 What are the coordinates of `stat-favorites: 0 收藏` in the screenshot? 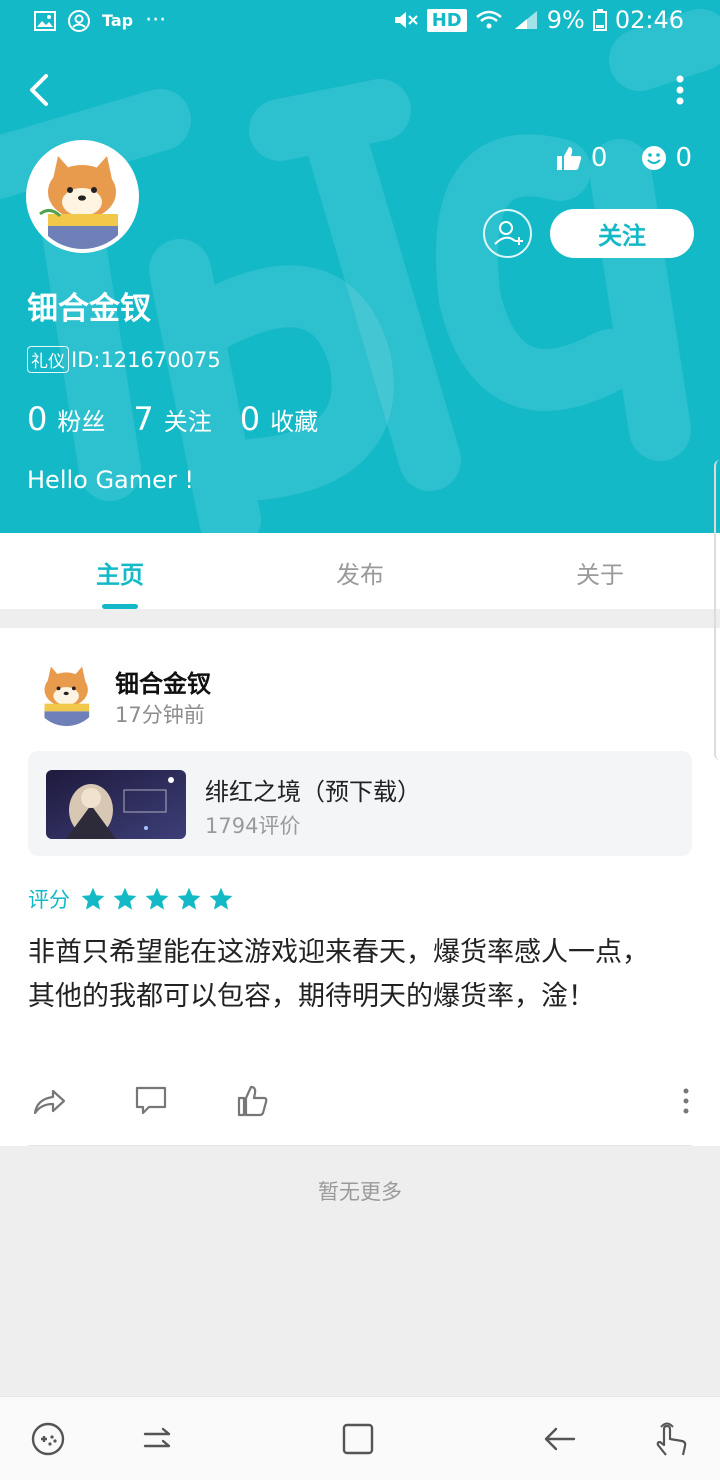 It's located at (279, 419).